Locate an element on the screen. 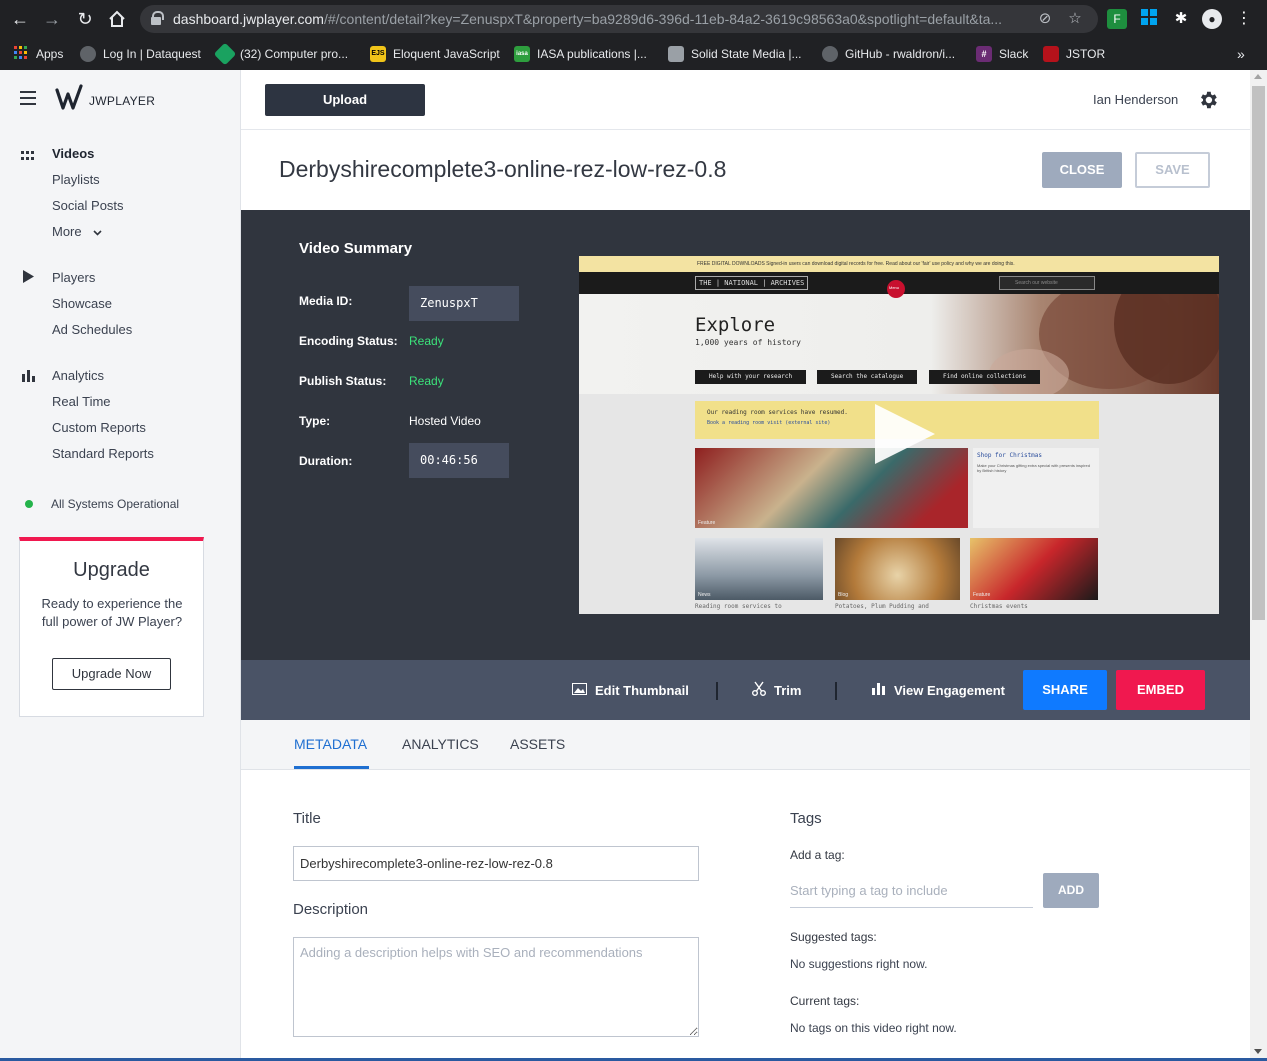 This screenshot has width=1267, height=1061. eye-off-icon: ⊘ is located at coordinates (1045, 19).